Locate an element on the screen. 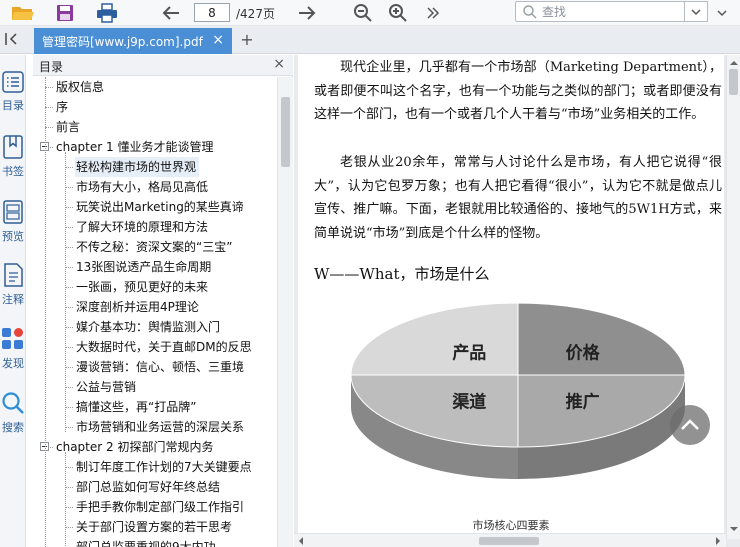  print-button is located at coordinates (107, 13).